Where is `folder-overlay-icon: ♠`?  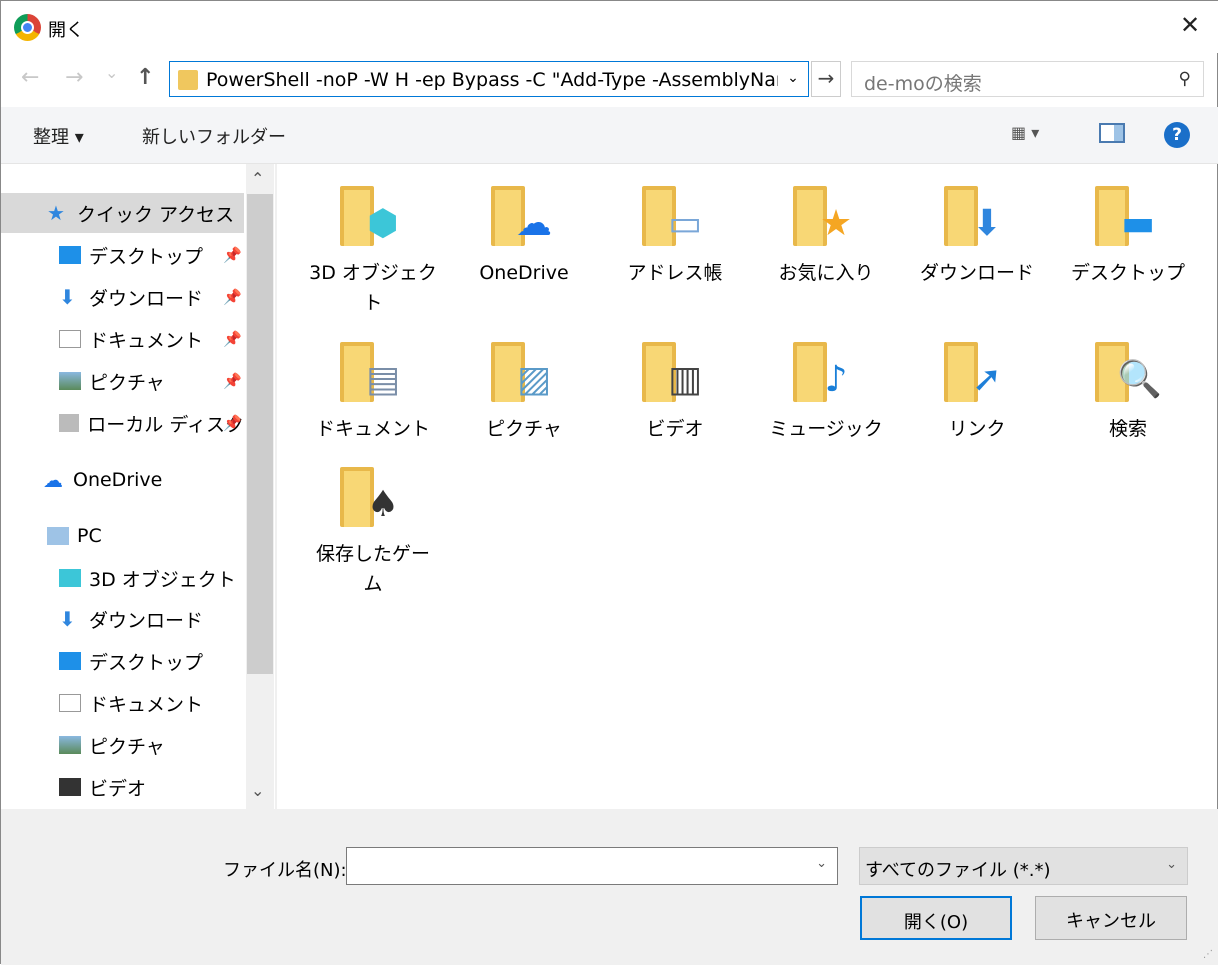 folder-overlay-icon: ♠ is located at coordinates (383, 504).